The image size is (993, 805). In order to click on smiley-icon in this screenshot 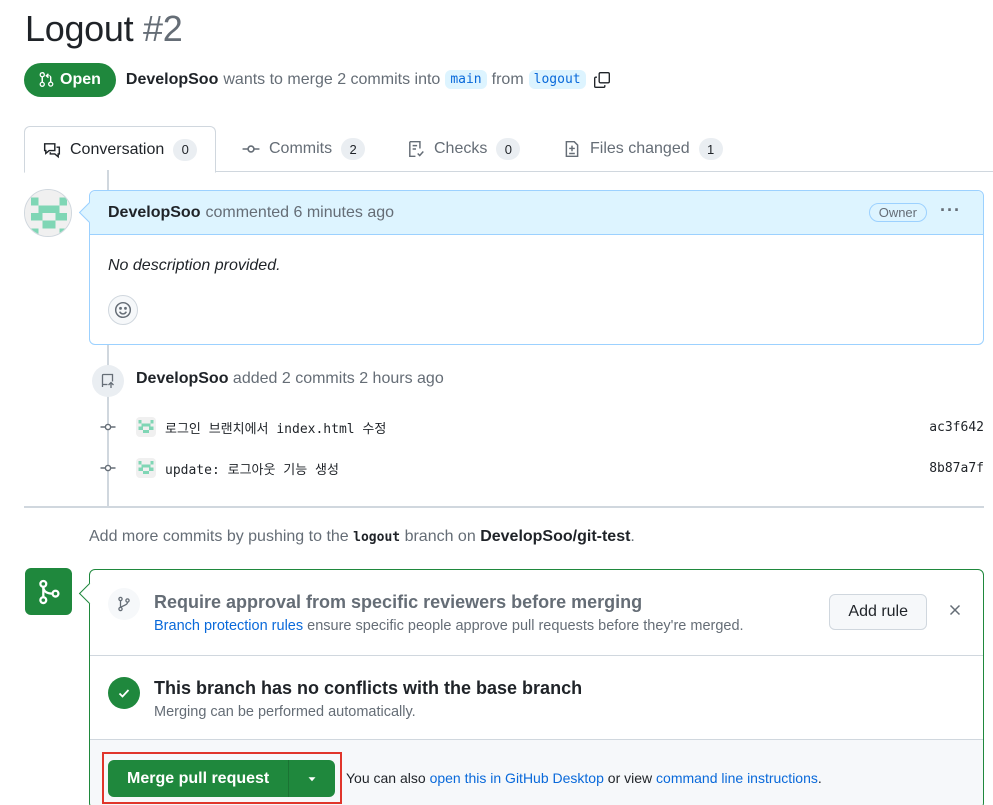, I will do `click(123, 310)`.